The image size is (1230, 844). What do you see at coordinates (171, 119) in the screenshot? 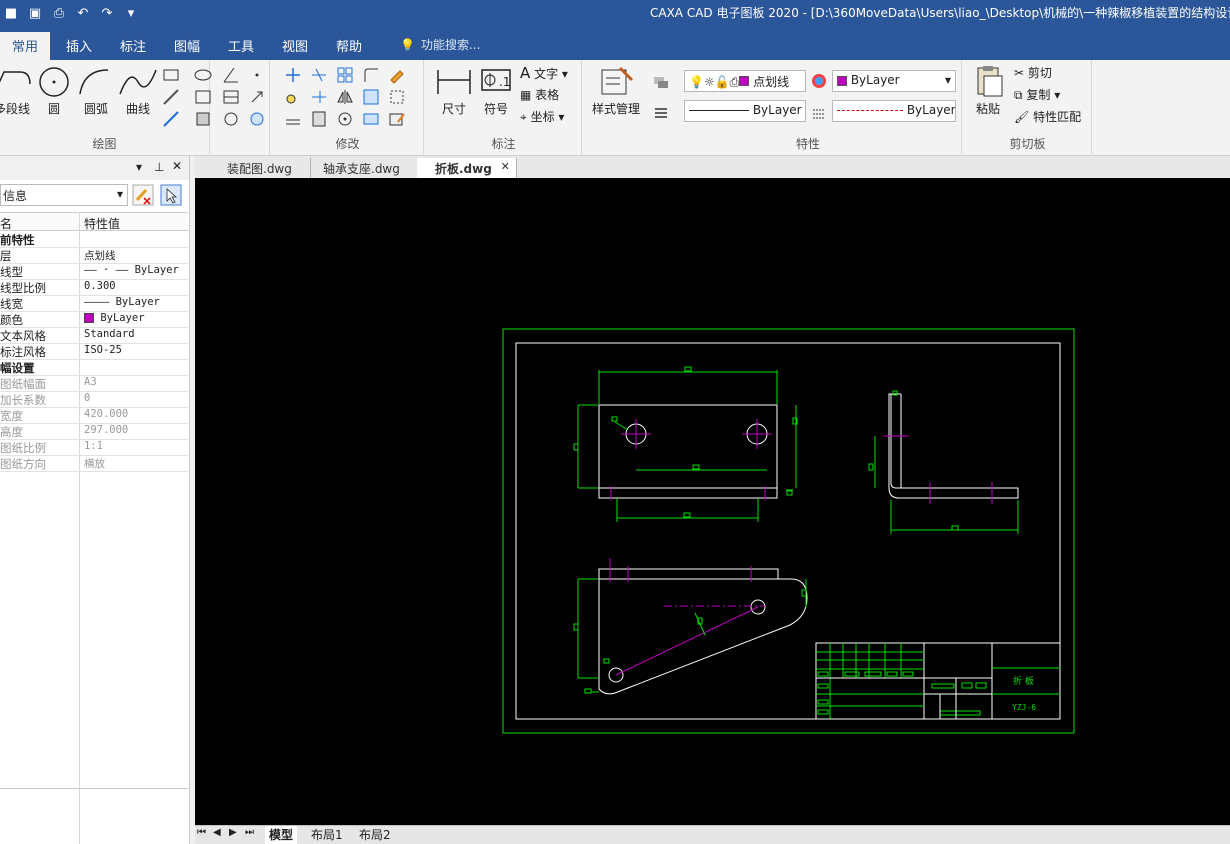
I see `construction-line-icon` at bounding box center [171, 119].